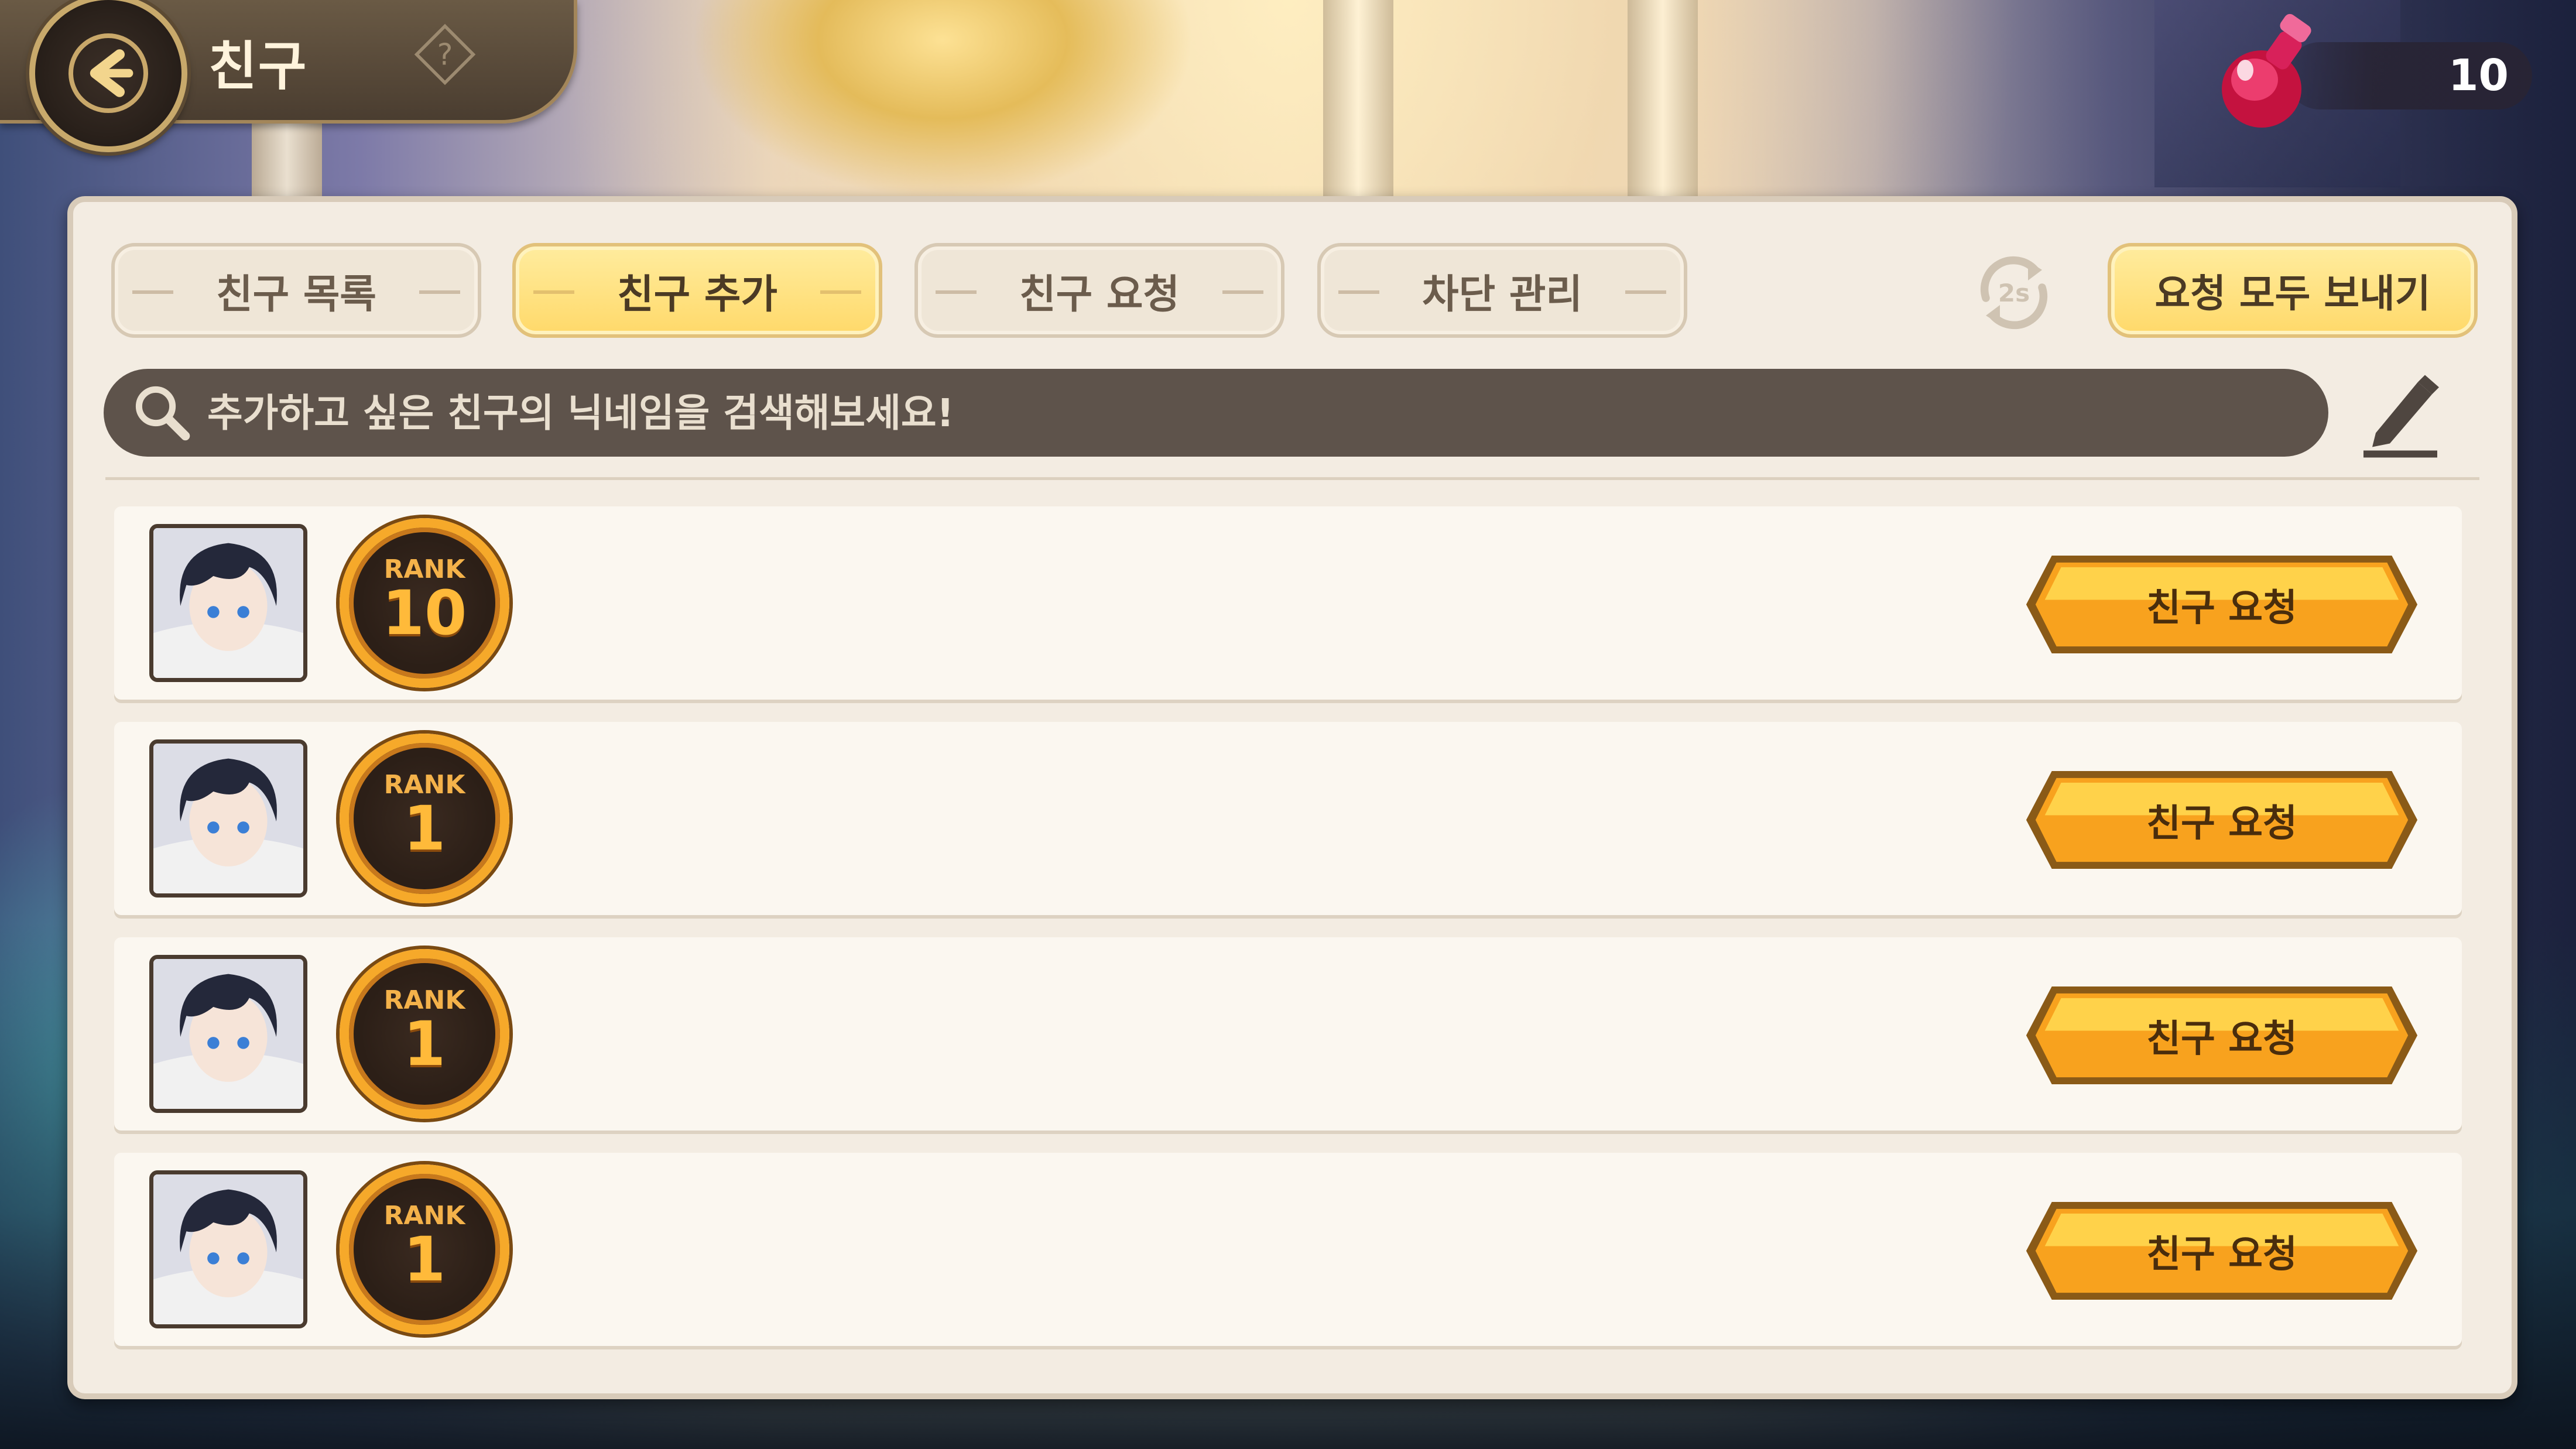  Describe the element at coordinates (1267, 412) in the screenshot. I see `search-input` at that location.